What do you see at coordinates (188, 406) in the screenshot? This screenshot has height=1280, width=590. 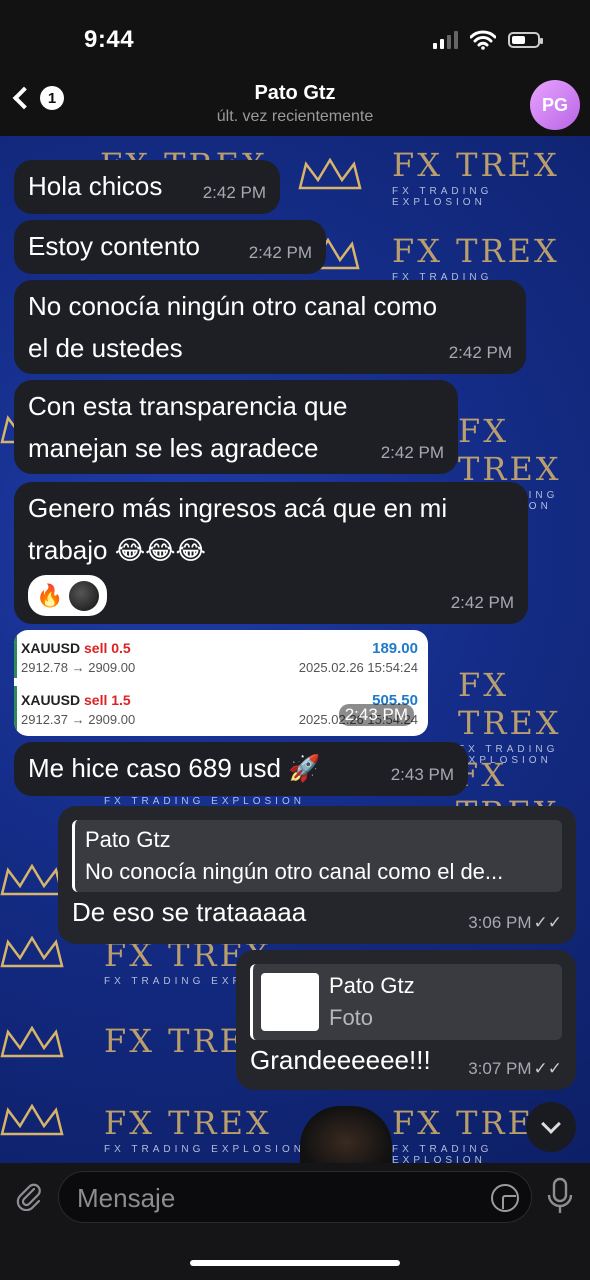 I see `message-text: Con esta transparencia que` at bounding box center [188, 406].